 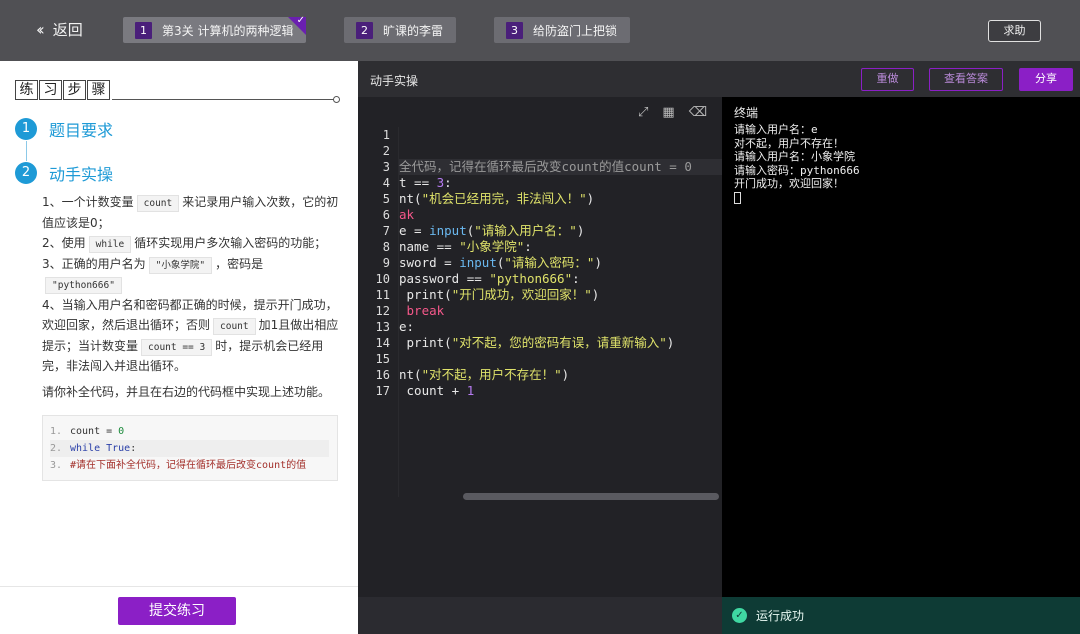 I want to click on step-label: 动手实操, so click(x=81, y=174).